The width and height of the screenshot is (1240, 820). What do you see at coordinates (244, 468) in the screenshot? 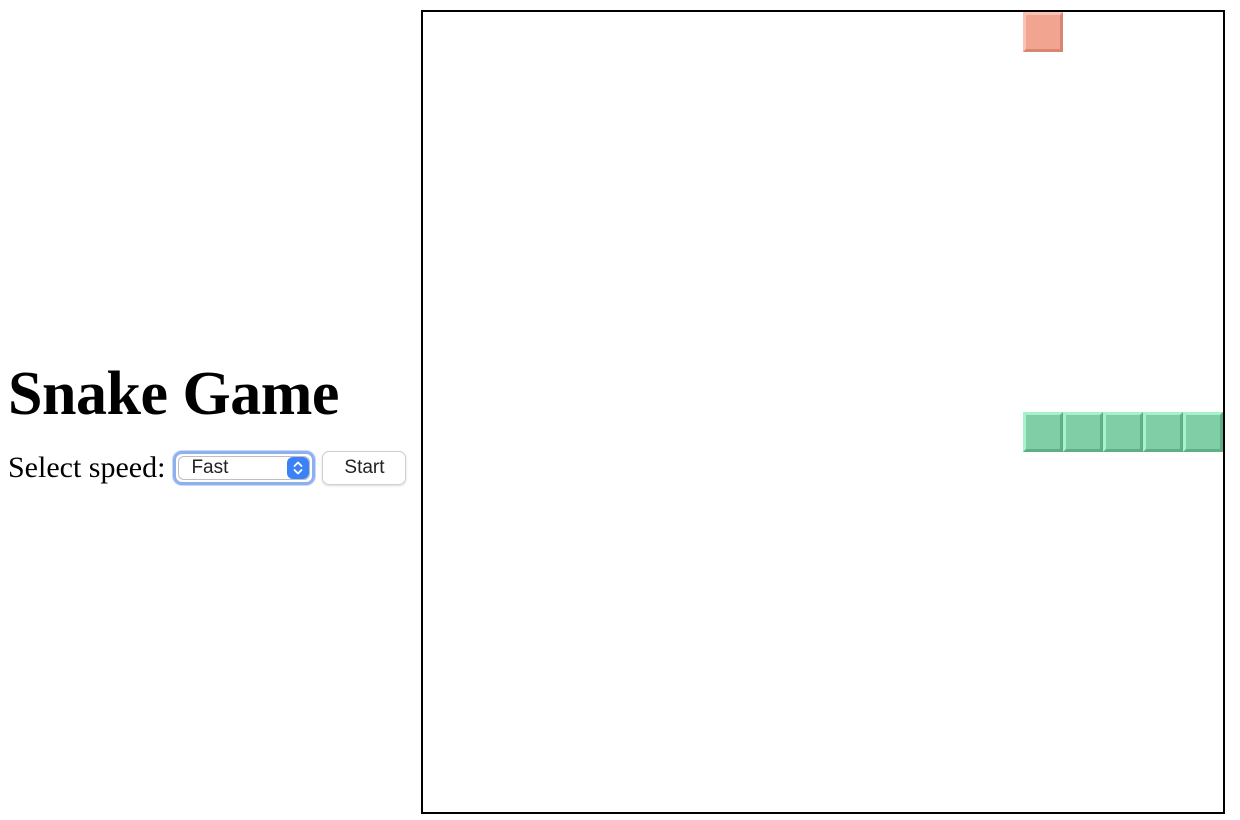
I see `speed-select: Fast` at bounding box center [244, 468].